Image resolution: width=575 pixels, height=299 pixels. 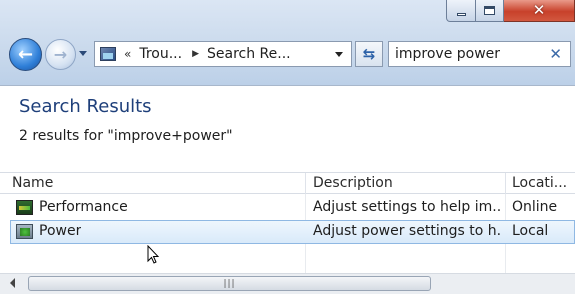 I want to click on refresh-icon: ⇆, so click(x=369, y=54).